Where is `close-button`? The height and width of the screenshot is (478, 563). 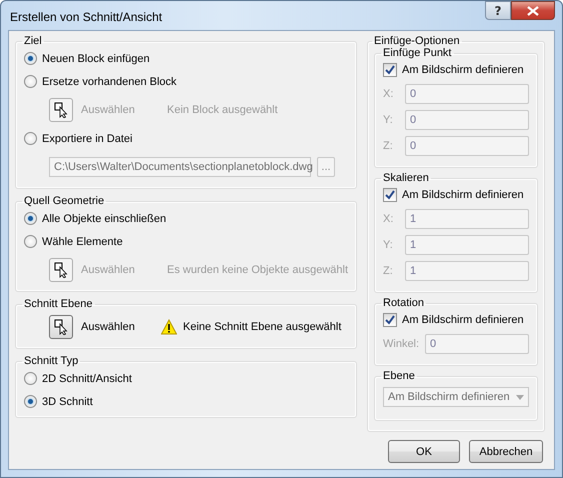 close-button is located at coordinates (533, 10).